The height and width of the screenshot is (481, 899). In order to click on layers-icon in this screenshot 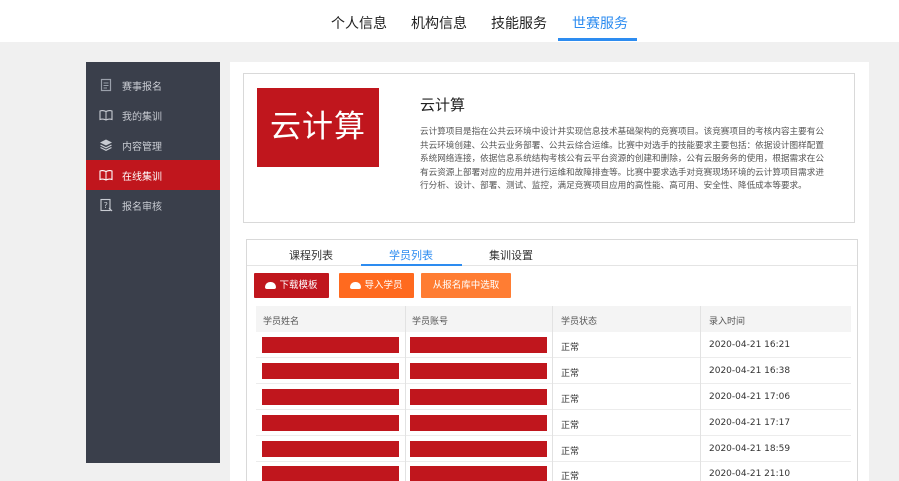, I will do `click(106, 145)`.